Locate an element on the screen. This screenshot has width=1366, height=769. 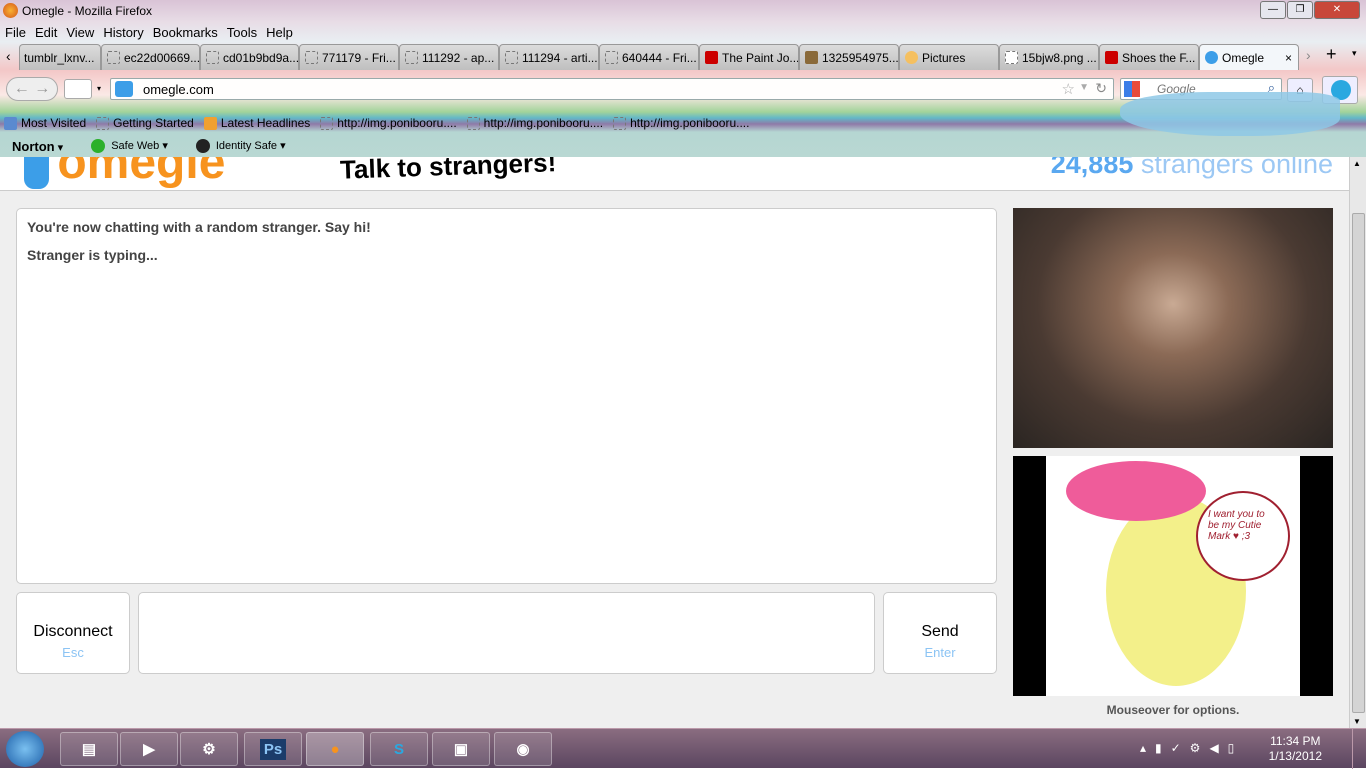
tab-omegle-active: Omegle × is located at coordinates (1249, 57).